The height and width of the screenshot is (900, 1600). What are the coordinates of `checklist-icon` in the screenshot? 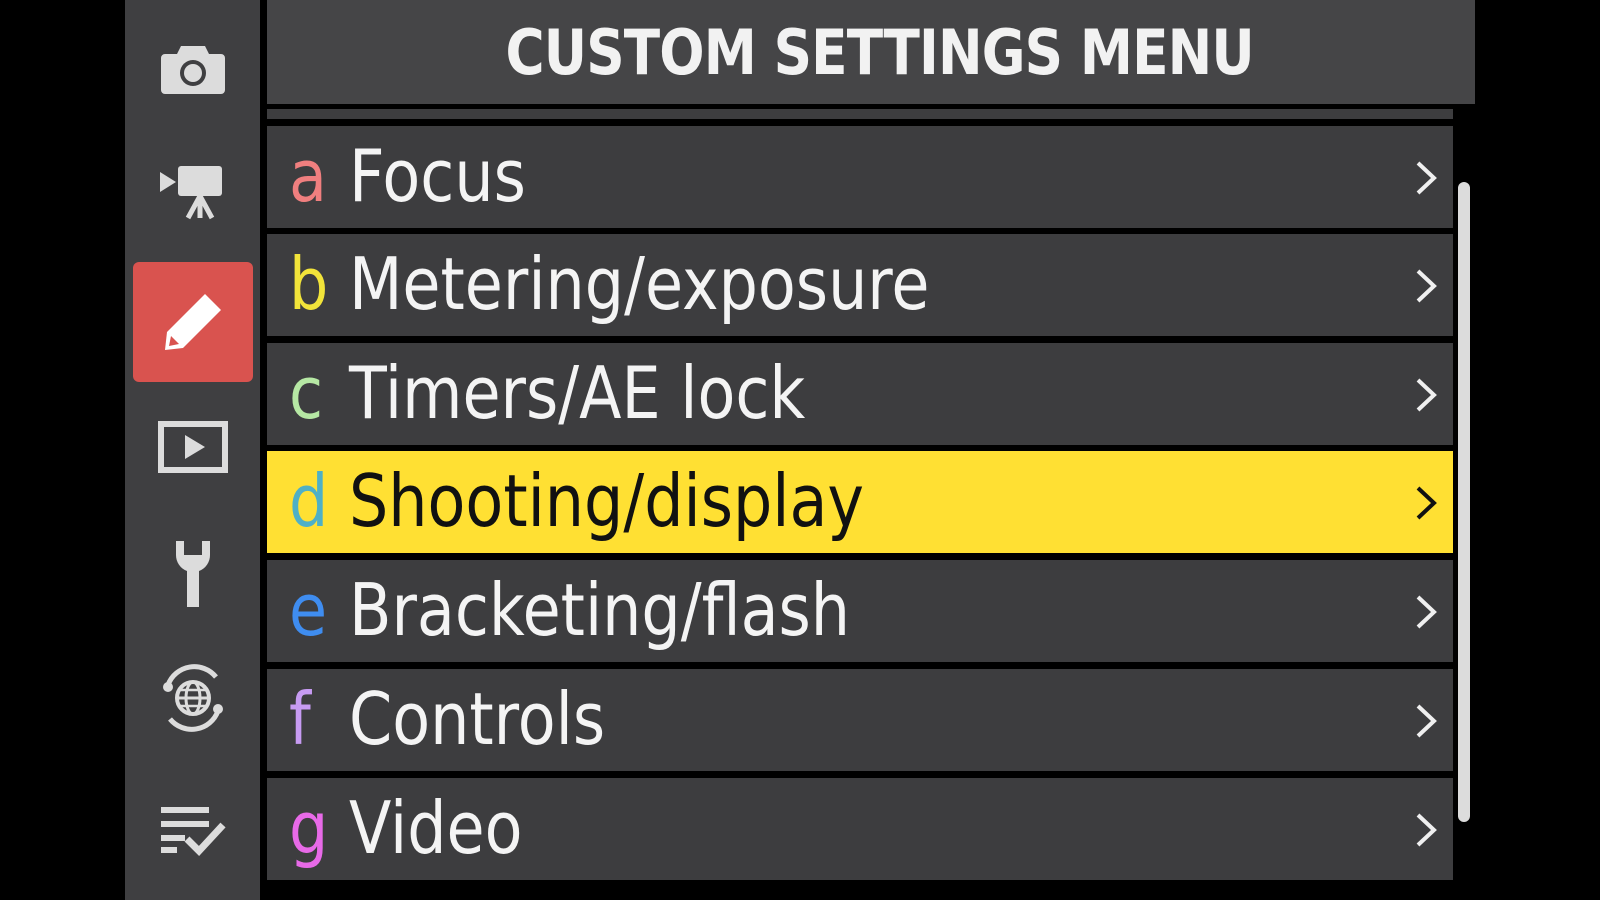 It's located at (193, 832).